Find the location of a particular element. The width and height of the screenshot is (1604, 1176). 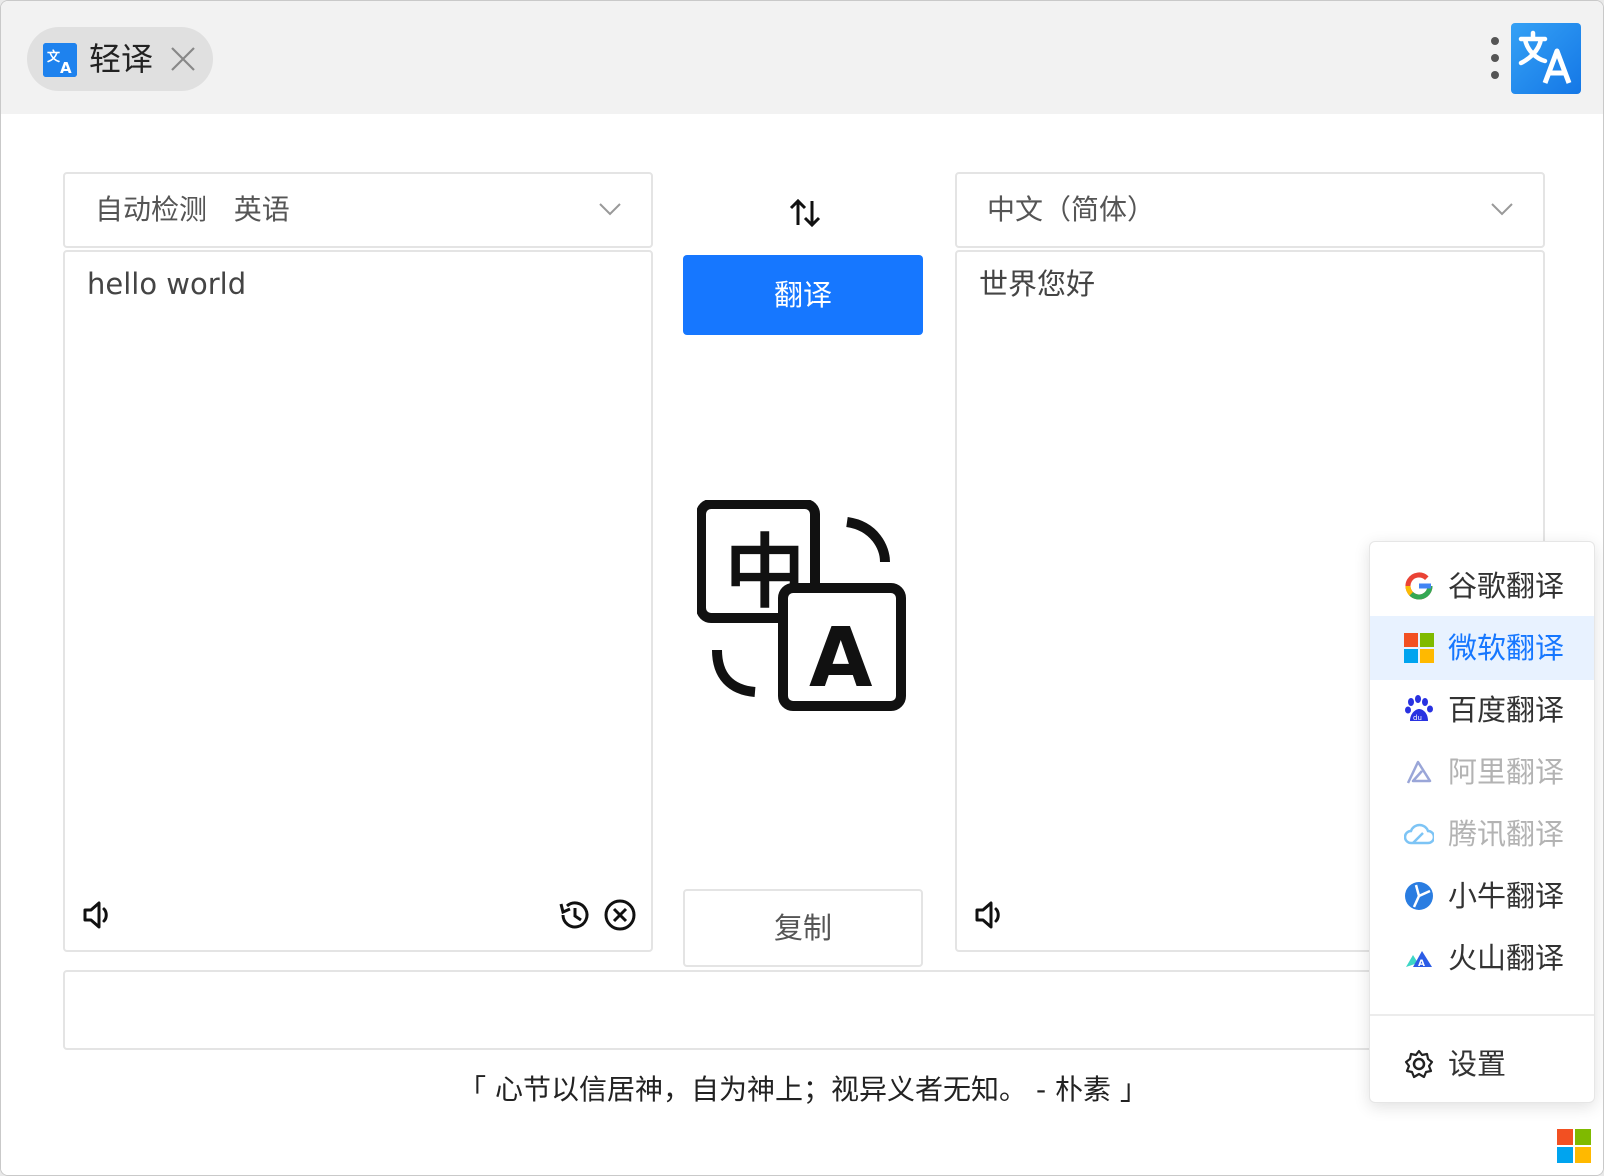

engine-label: 微软翻译 is located at coordinates (1506, 648).